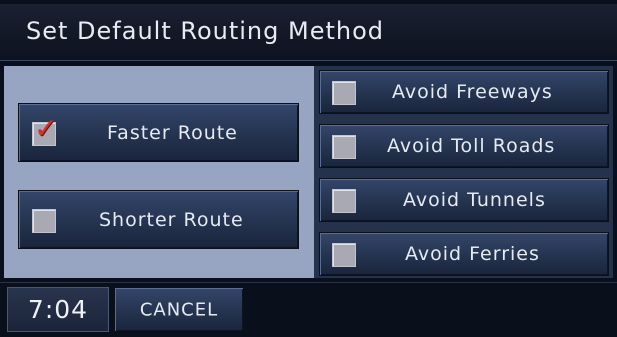  What do you see at coordinates (472, 254) in the screenshot?
I see `avoid-ferries-label: Avoid Ferries` at bounding box center [472, 254].